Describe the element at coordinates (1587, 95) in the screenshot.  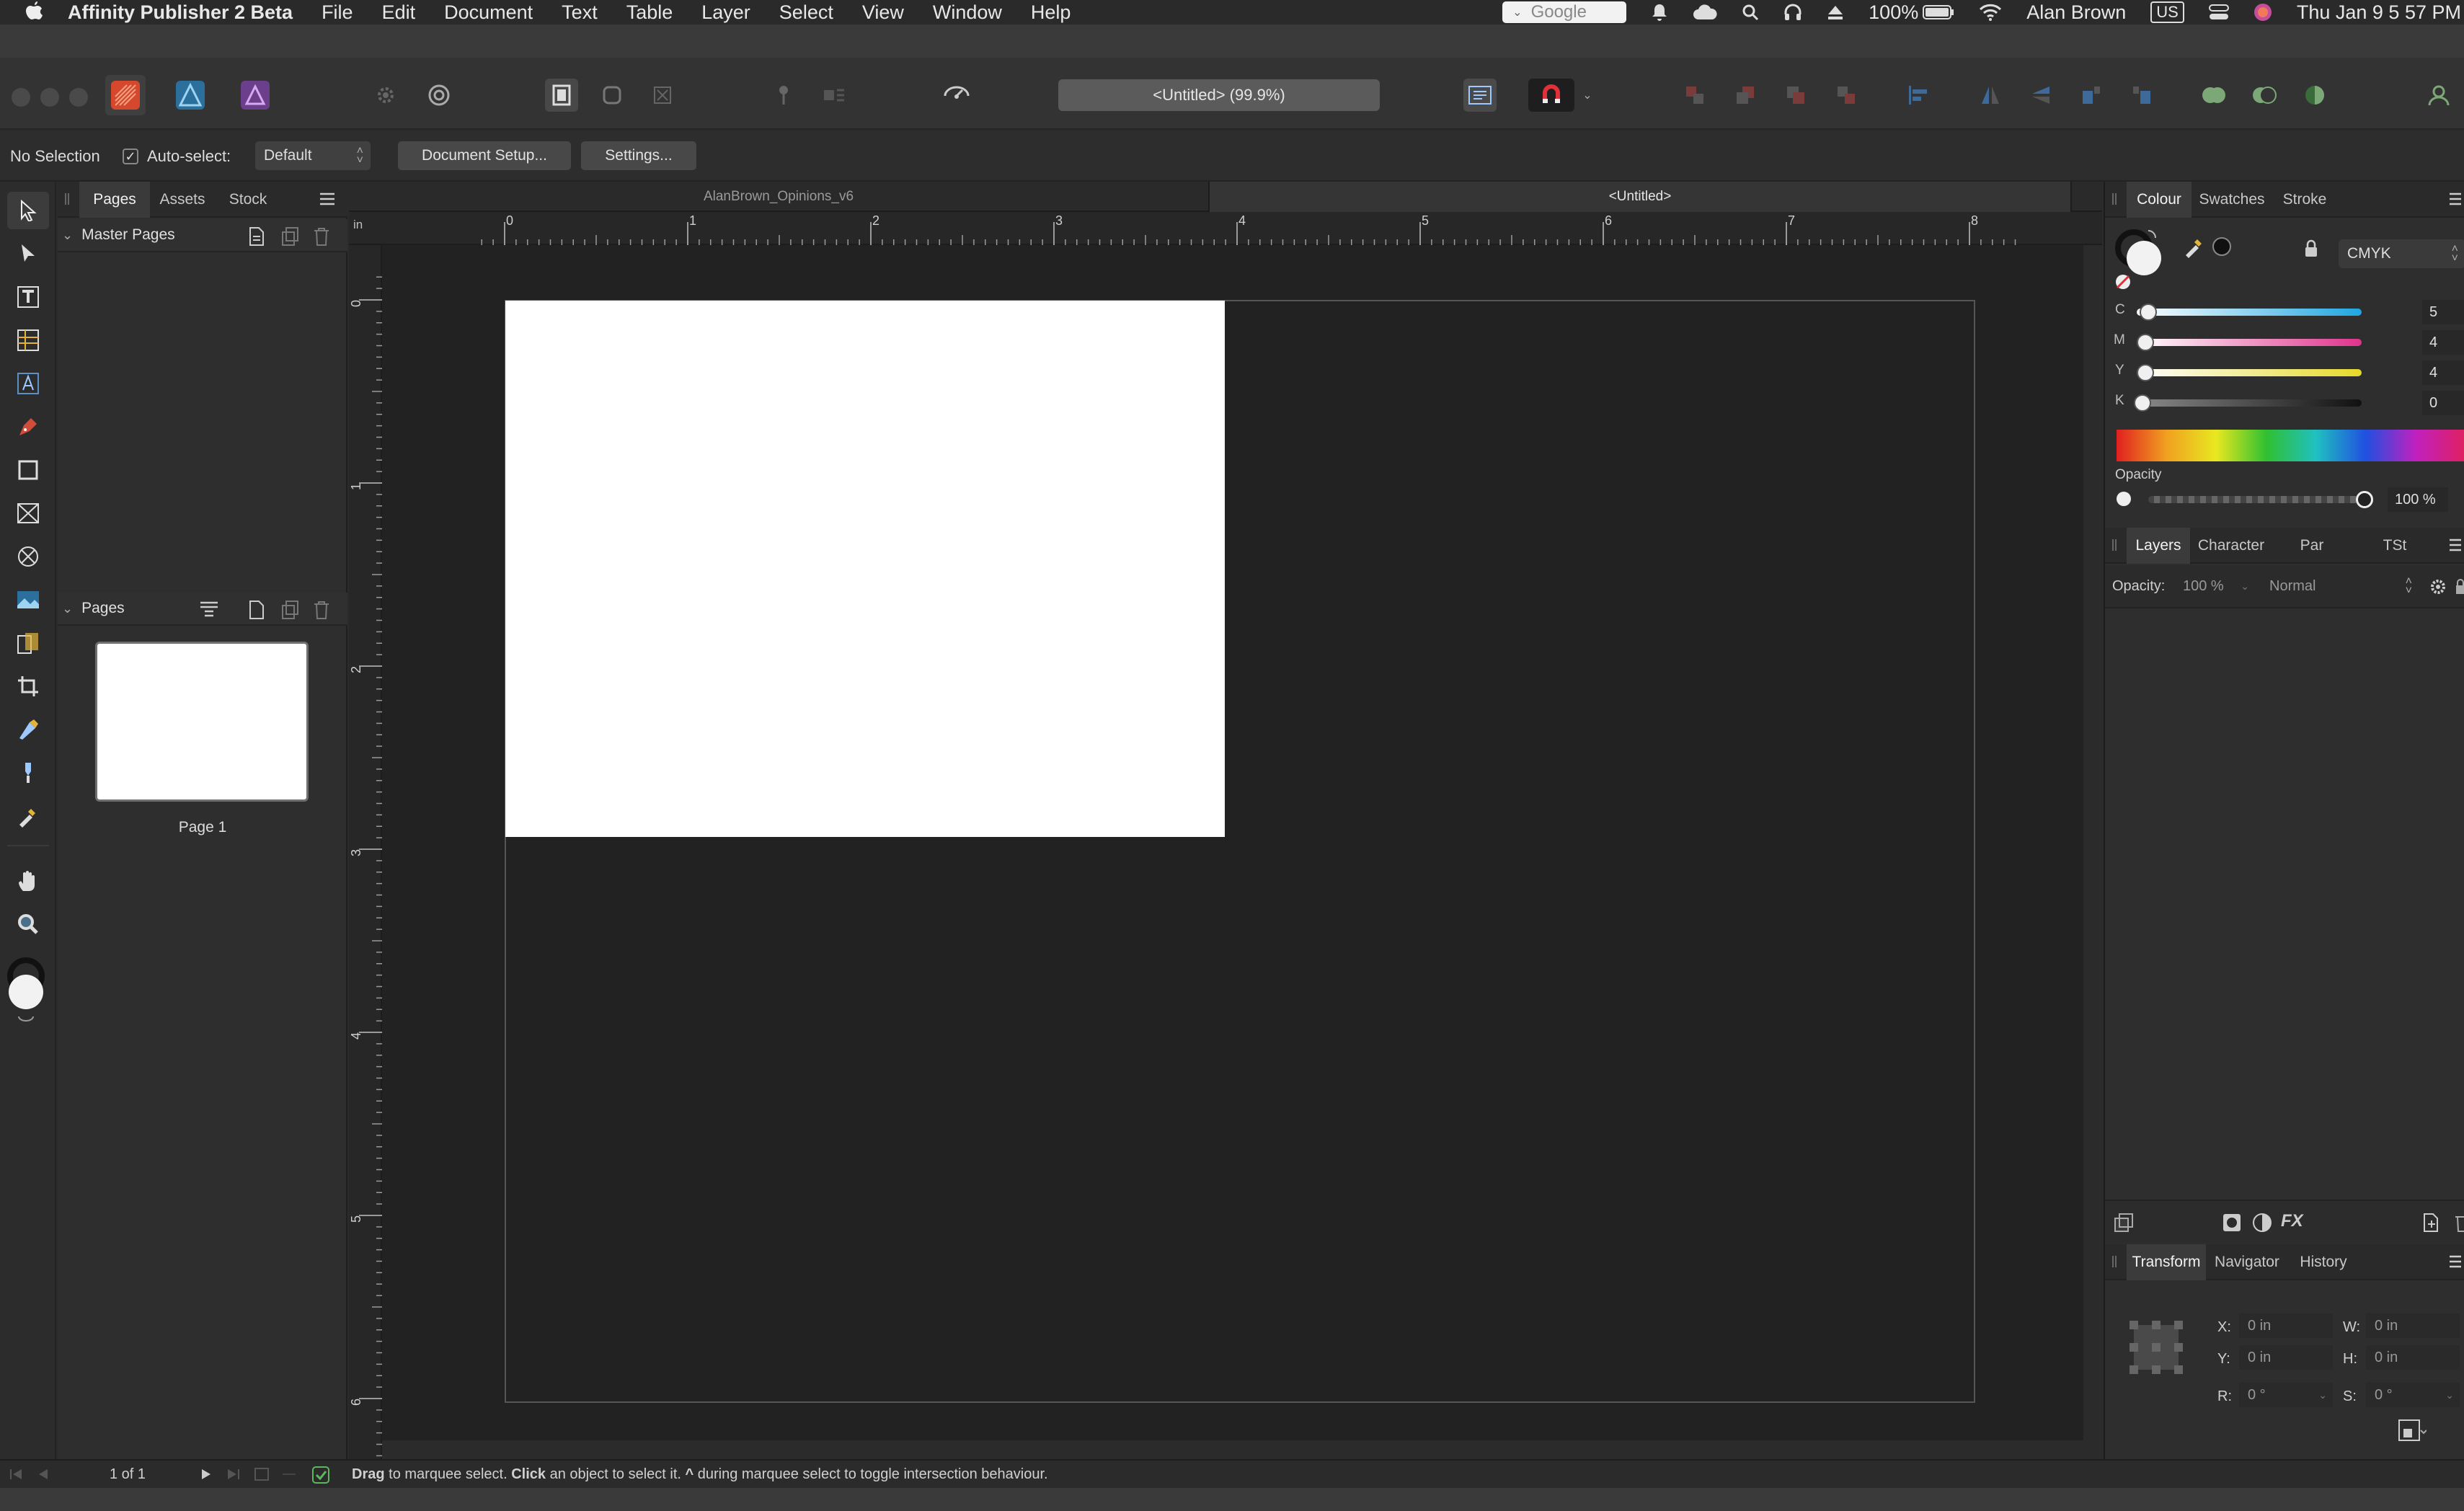
I see `snapping-dropdown: ⌄` at that location.